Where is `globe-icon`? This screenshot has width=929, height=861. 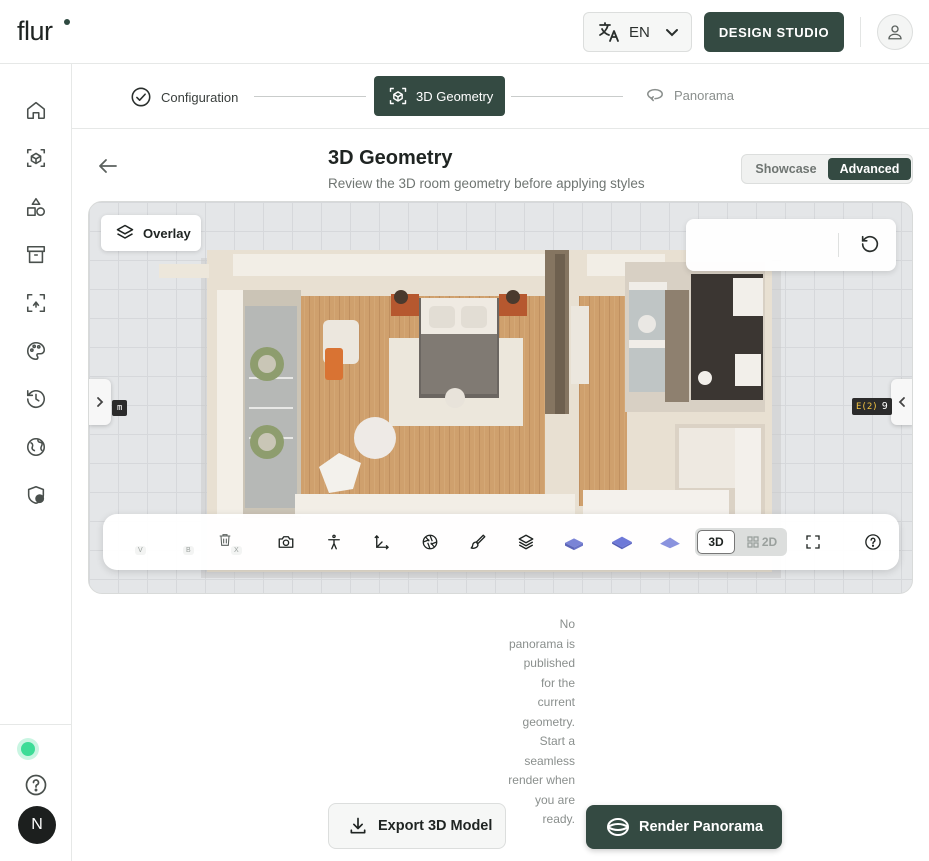
globe-icon is located at coordinates (36, 447).